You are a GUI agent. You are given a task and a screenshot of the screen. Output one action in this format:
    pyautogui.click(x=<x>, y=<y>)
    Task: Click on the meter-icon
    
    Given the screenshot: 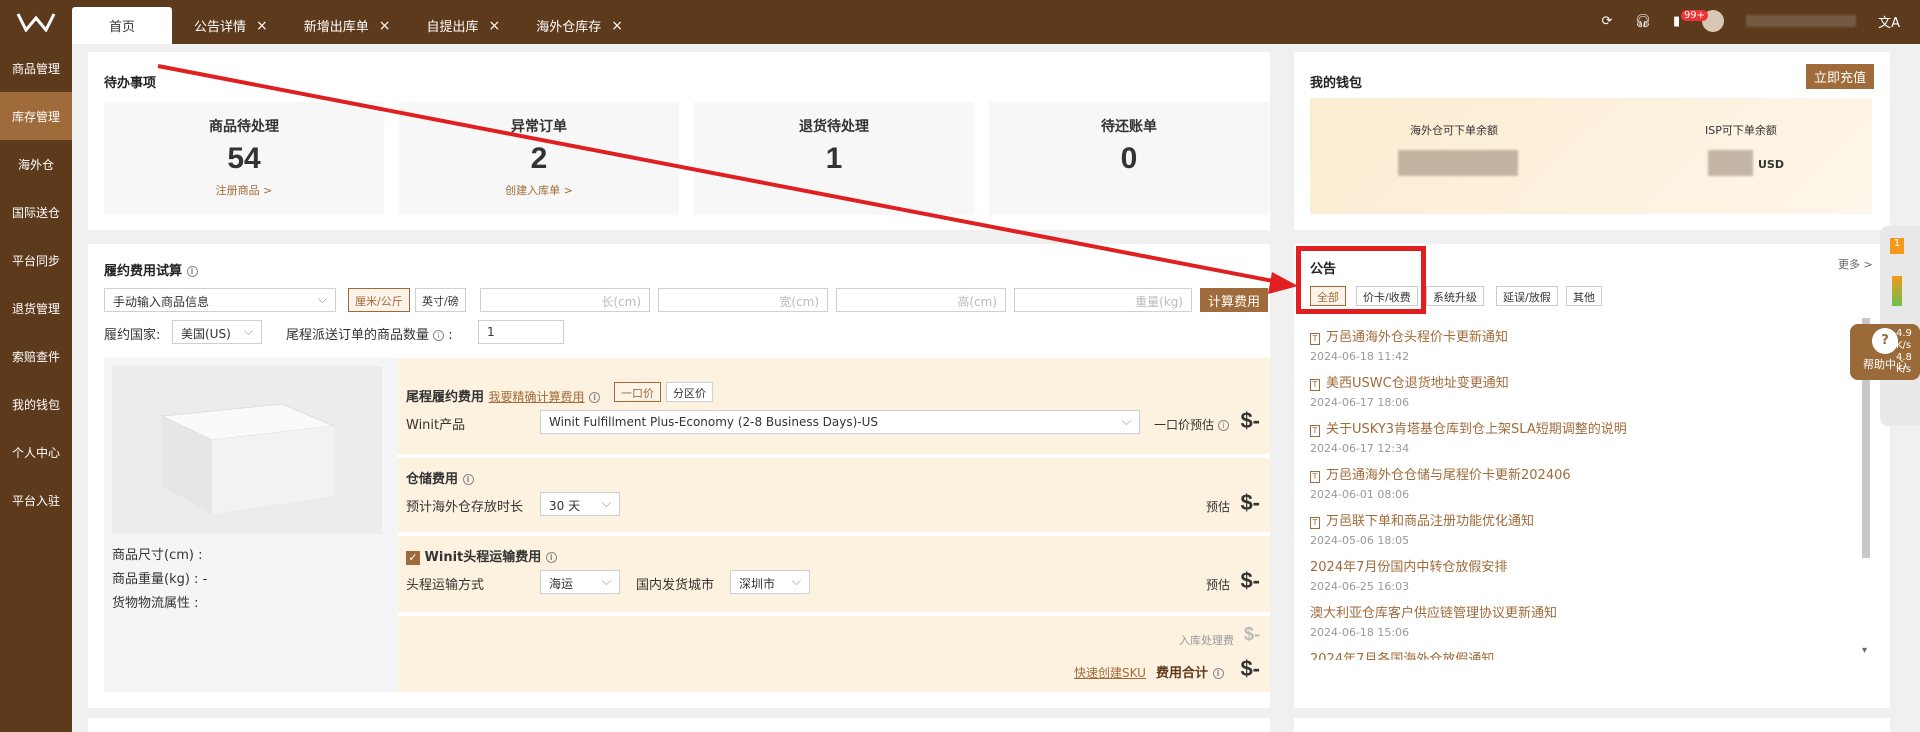 What is the action you would take?
    pyautogui.click(x=1897, y=291)
    